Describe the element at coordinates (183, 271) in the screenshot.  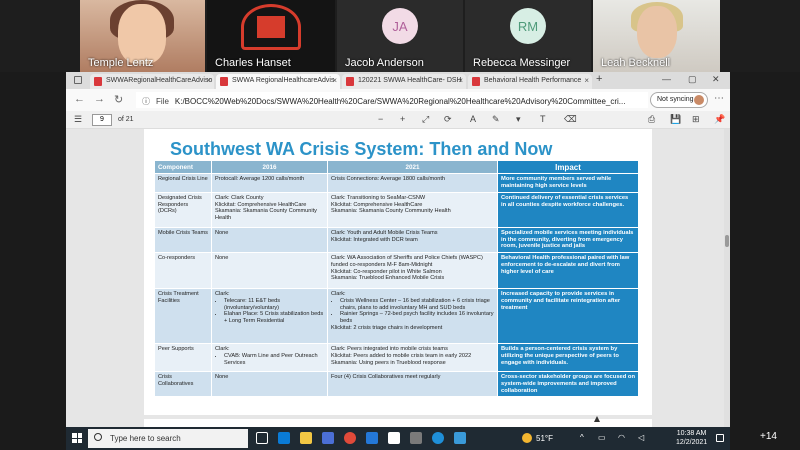
I see `component-cell: Co-responders` at that location.